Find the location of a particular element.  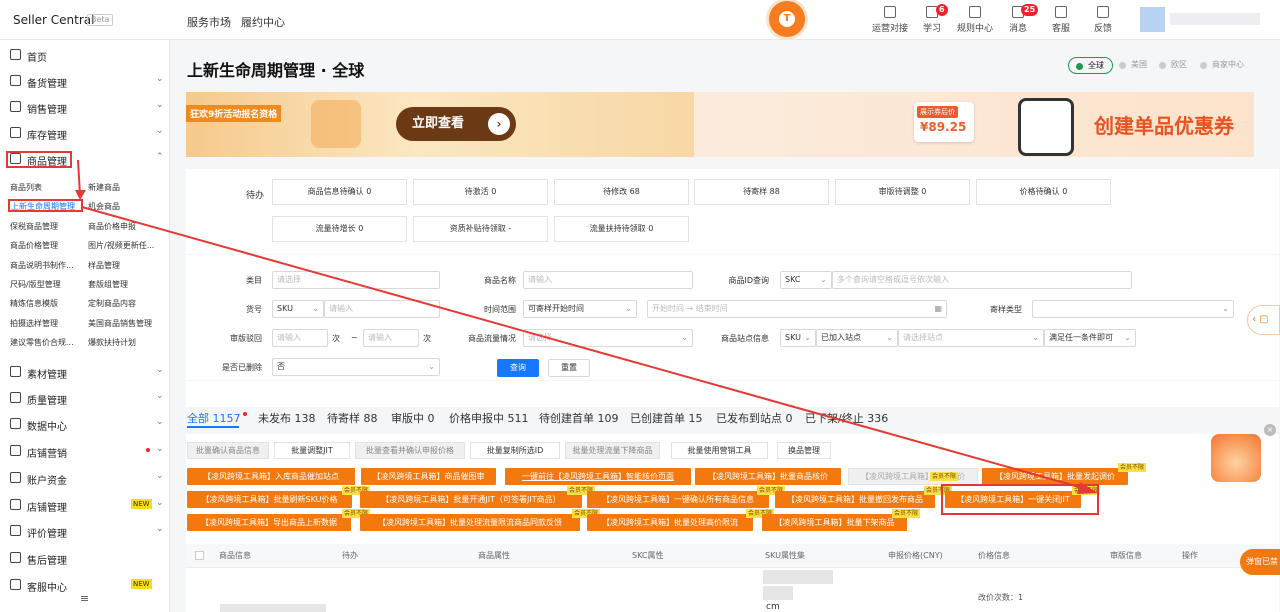

feedback-float-button: ‹ ▢ is located at coordinates (1263, 320).